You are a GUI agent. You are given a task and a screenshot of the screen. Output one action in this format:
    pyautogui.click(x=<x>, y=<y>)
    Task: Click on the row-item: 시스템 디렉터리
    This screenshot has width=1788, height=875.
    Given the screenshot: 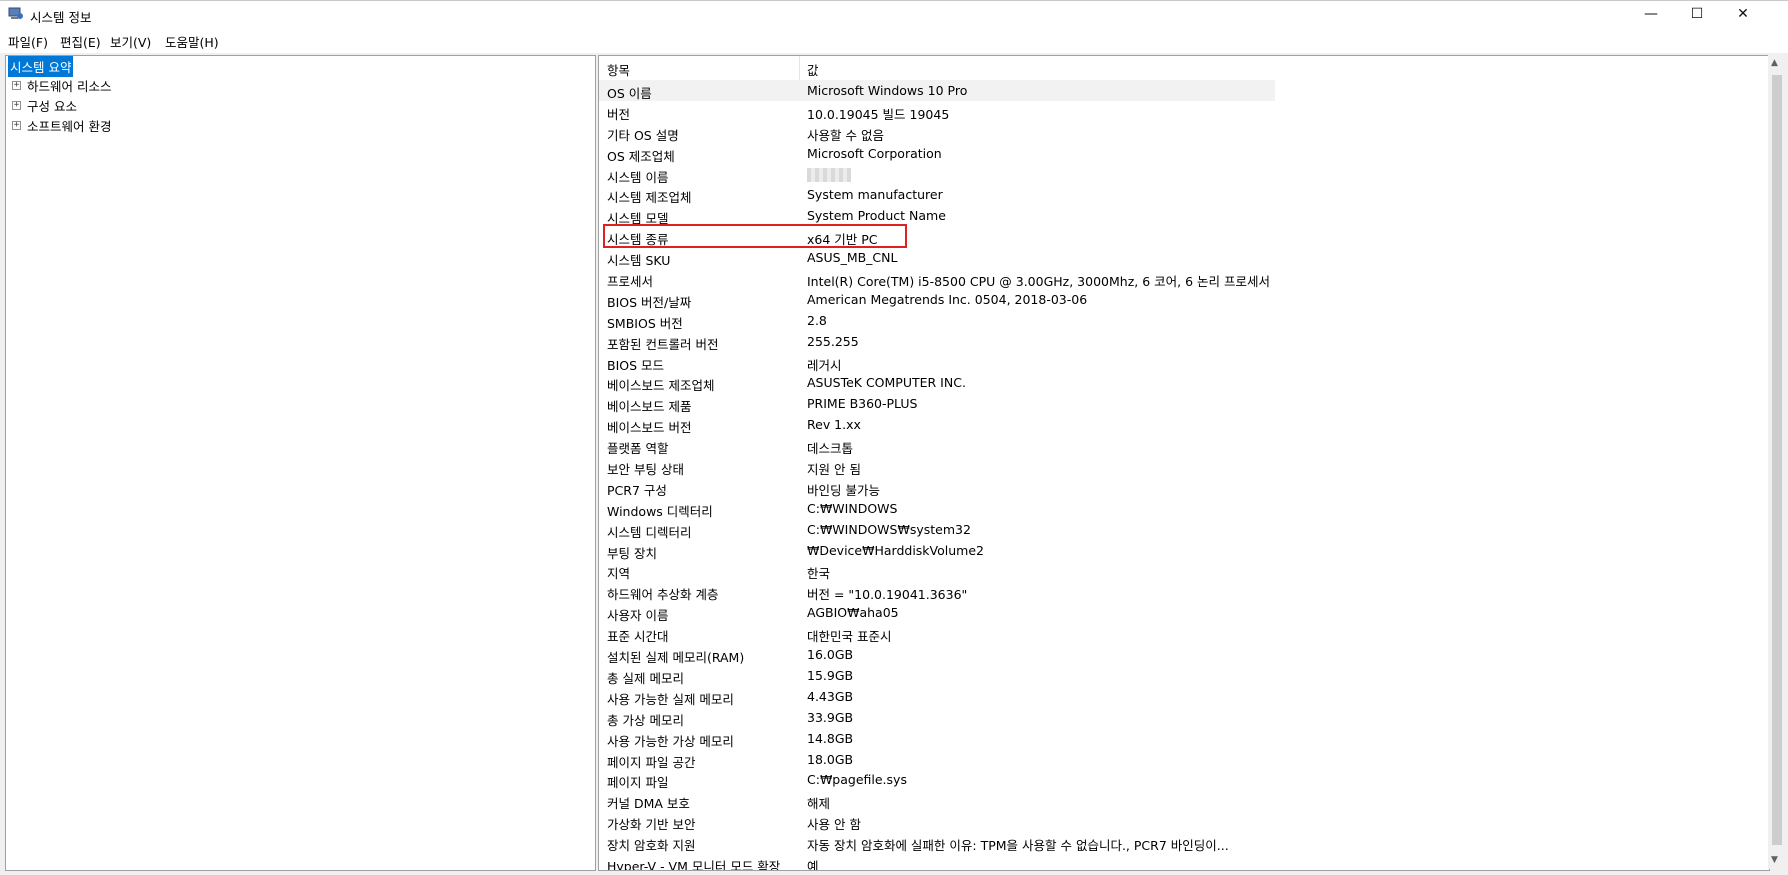 What is the action you would take?
    pyautogui.click(x=649, y=532)
    